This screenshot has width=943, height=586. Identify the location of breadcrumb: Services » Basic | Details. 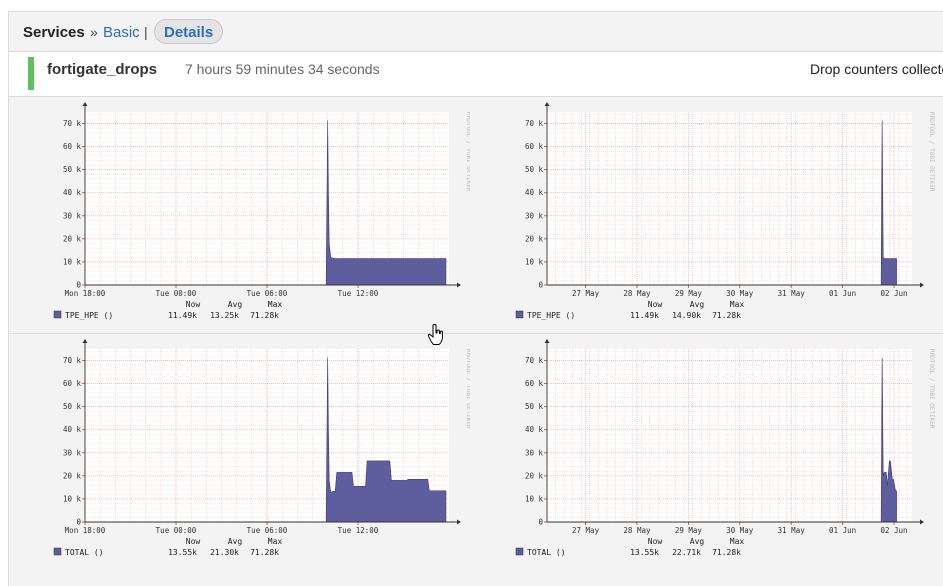
(475, 31).